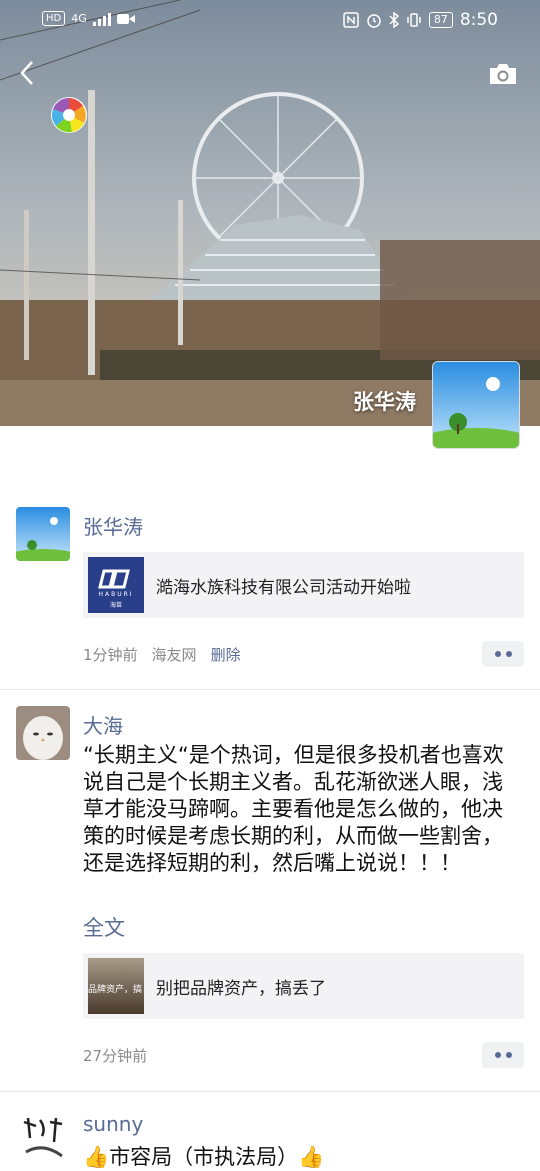 The image size is (540, 1171). Describe the element at coordinates (440, 20) in the screenshot. I see `battery-level: 87` at that location.